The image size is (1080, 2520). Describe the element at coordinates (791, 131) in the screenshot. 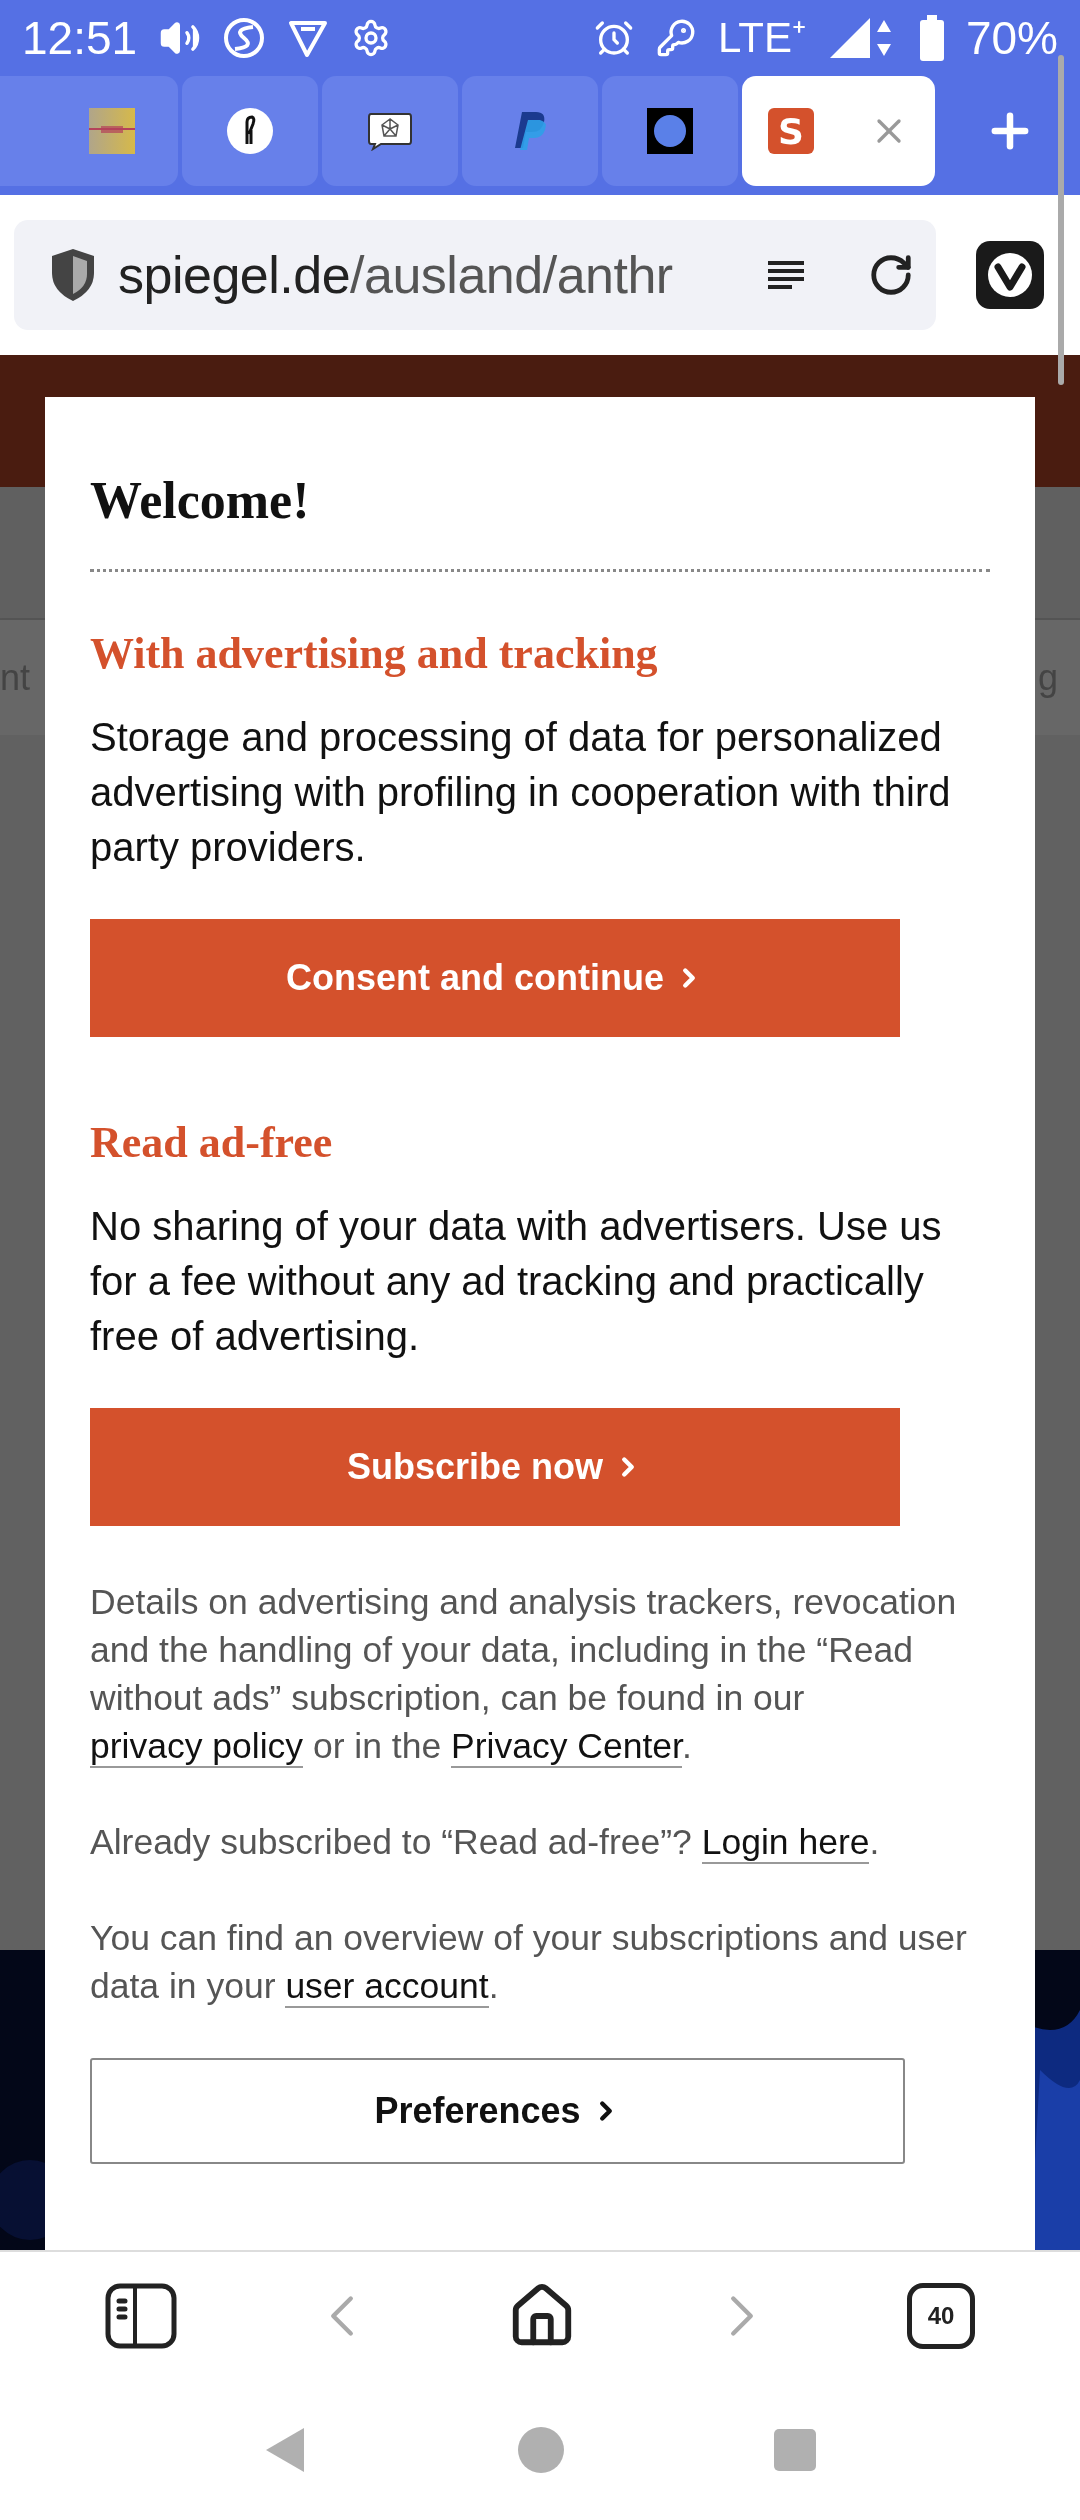

I see `favicon-icon: S` at that location.